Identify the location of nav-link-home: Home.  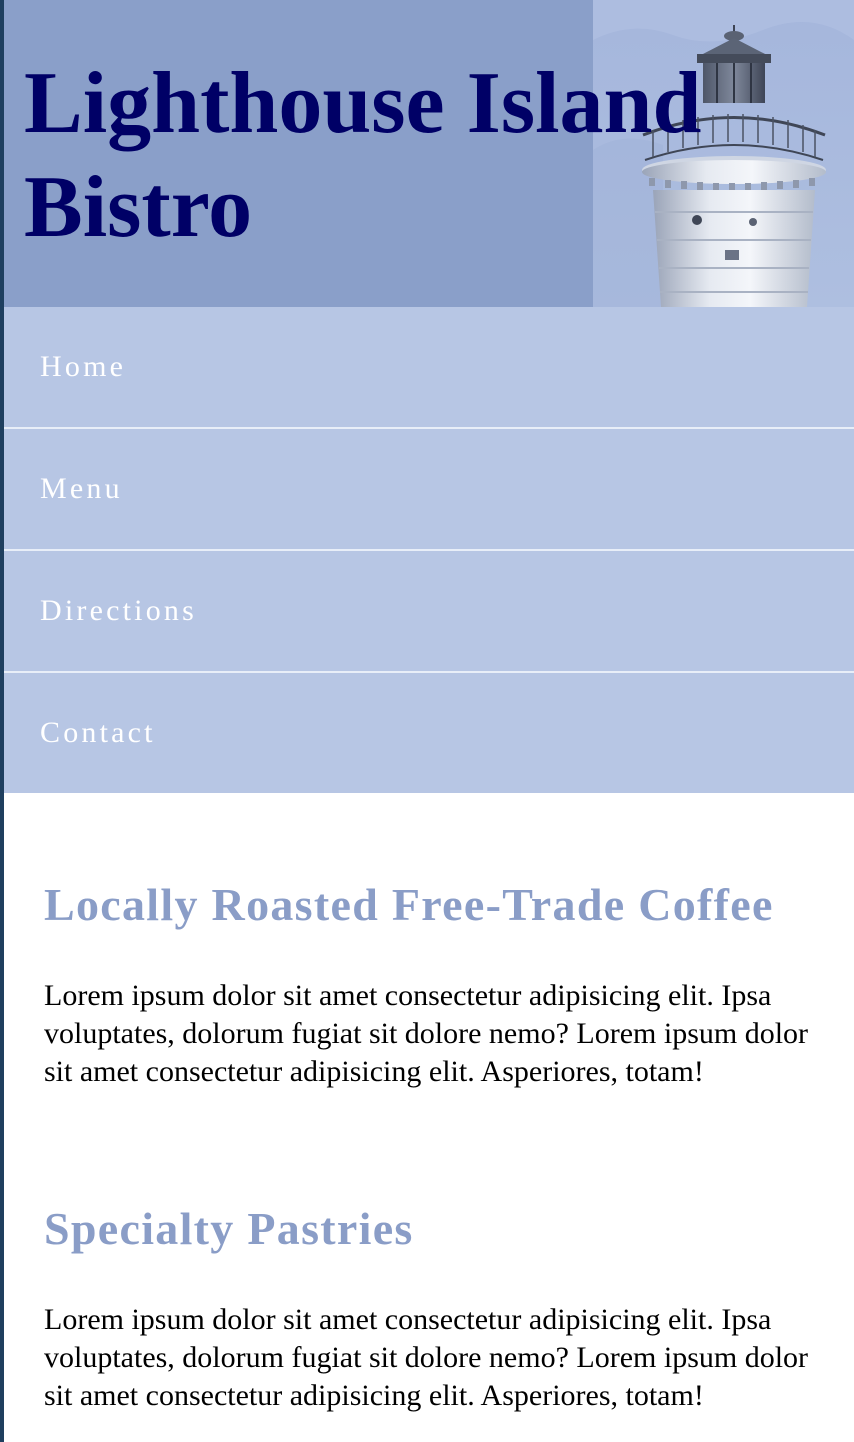
(429, 367).